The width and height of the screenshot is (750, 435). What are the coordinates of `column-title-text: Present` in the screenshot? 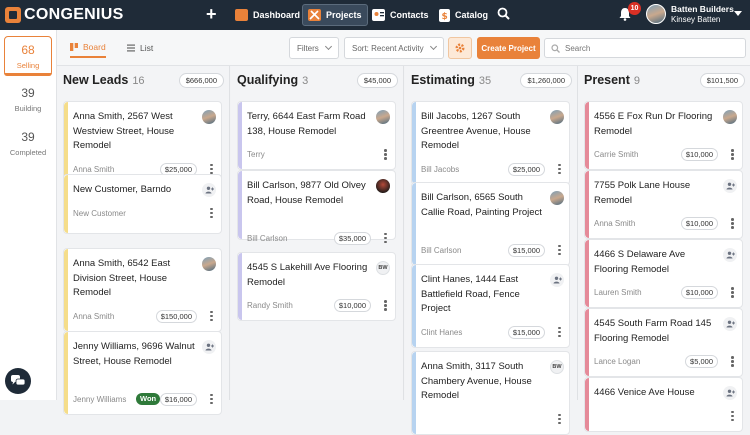 It's located at (607, 80).